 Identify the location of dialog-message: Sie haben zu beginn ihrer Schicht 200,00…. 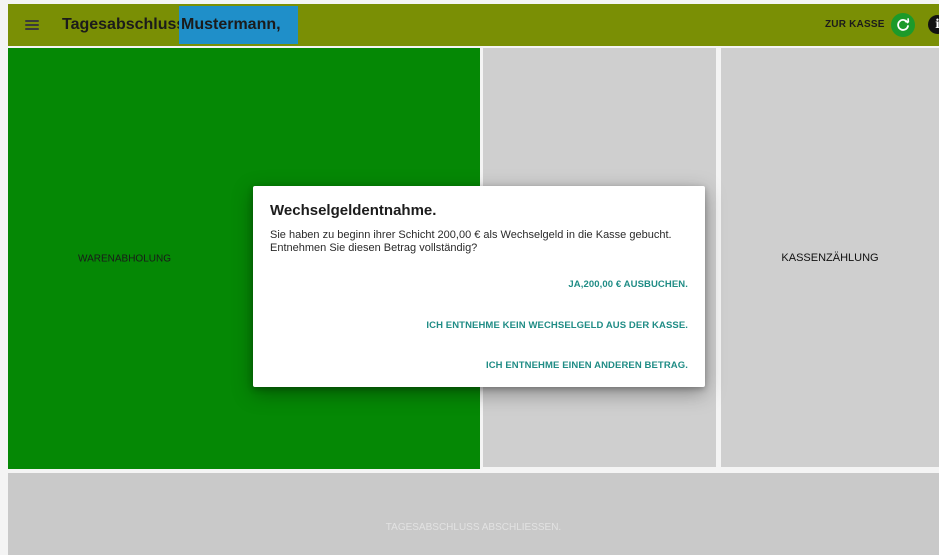
(471, 241).